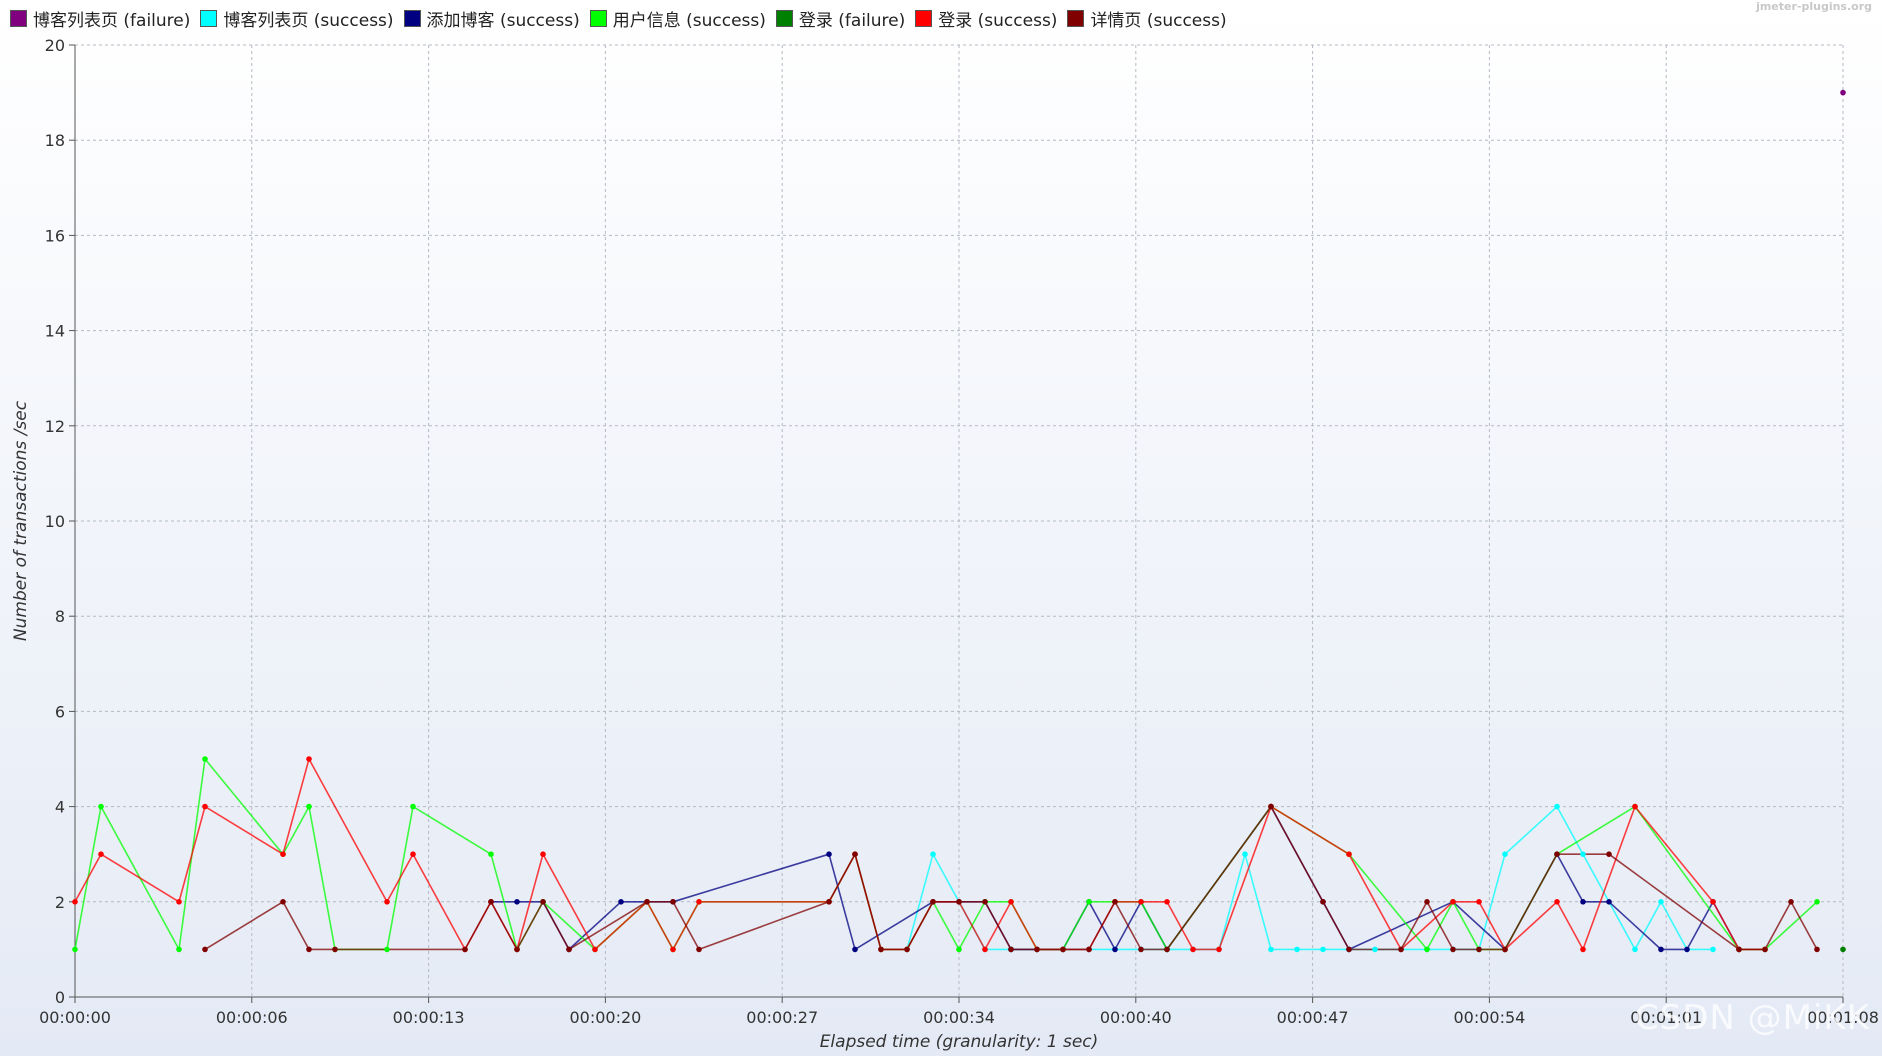 The height and width of the screenshot is (1056, 1882). Describe the element at coordinates (100, 18) in the screenshot. I see `legend-item-0: 博客列表页 (failure)` at that location.